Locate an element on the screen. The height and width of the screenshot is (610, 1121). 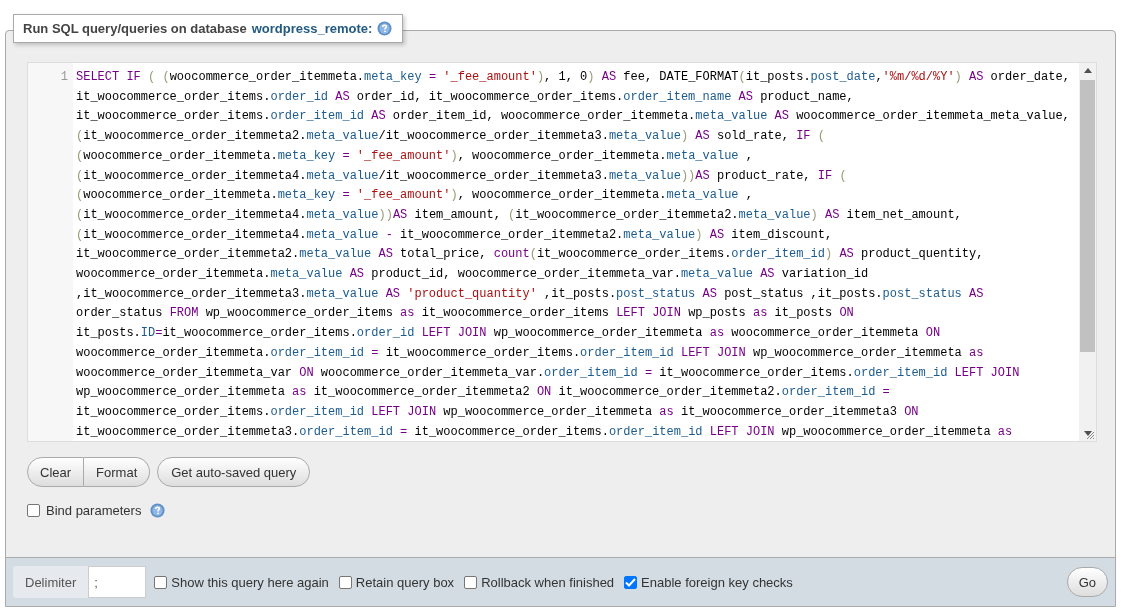
code-line: ,it_woocommerce_order_itemmeta3.meta_value AS 'product_quantity' ,it_posts.post_status AS post_status ,it_posts.post_status AS is located at coordinates (530, 294).